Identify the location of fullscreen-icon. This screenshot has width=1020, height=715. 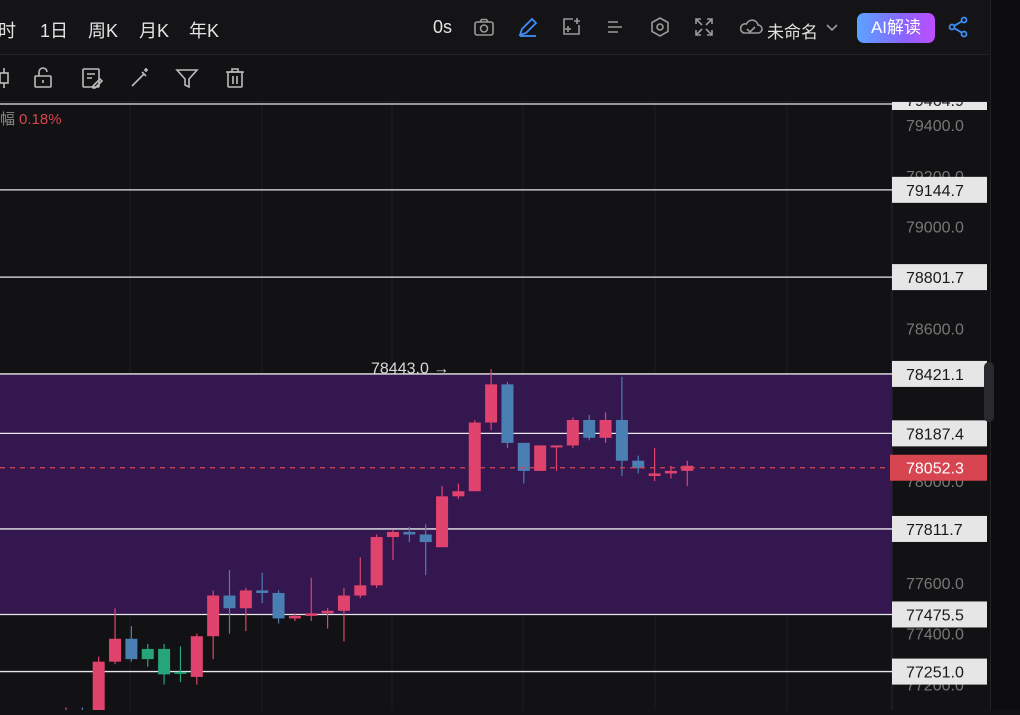
(704, 27).